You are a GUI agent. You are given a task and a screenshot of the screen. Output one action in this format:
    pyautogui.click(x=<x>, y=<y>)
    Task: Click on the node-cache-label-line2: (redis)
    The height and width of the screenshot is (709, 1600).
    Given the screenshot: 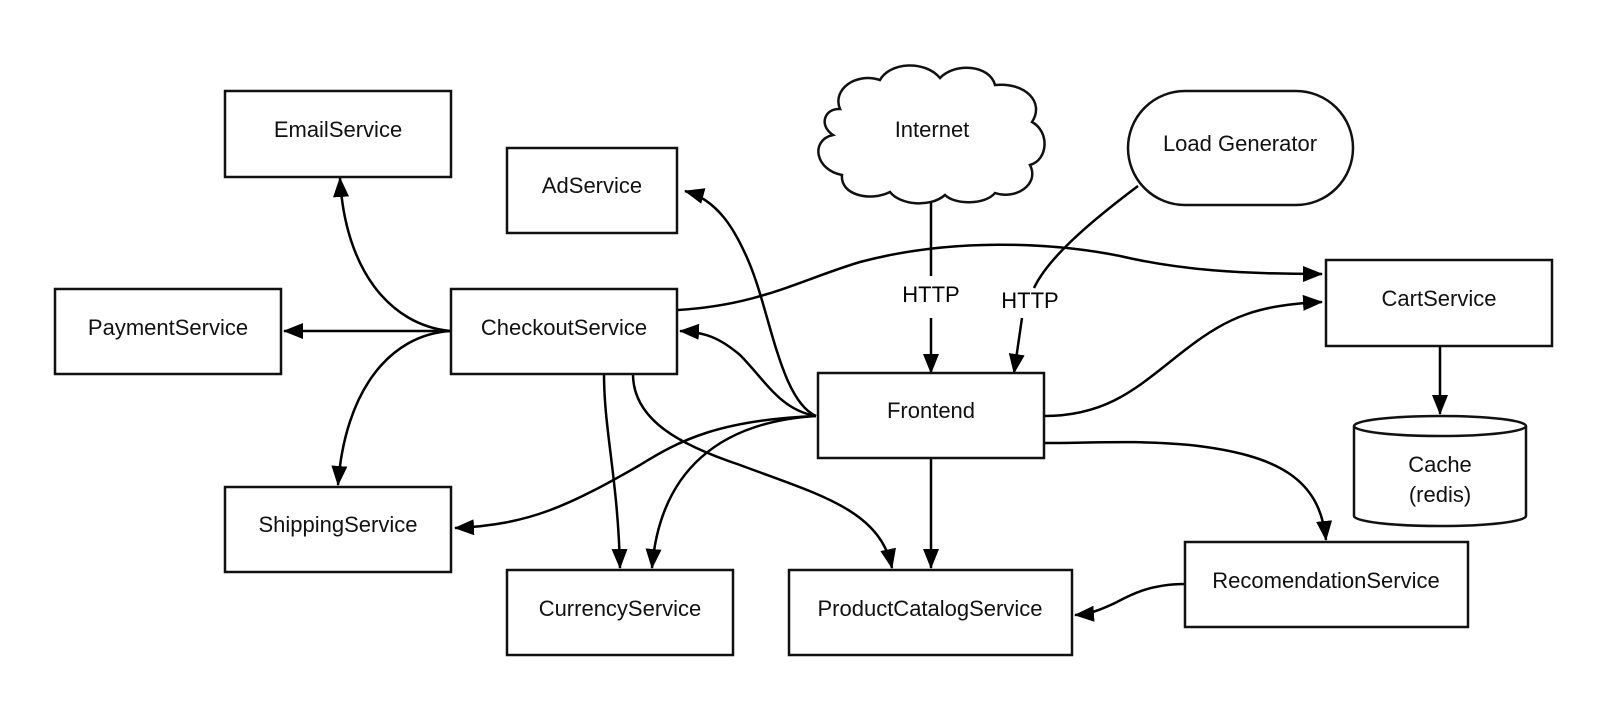 What is the action you would take?
    pyautogui.click(x=1440, y=494)
    